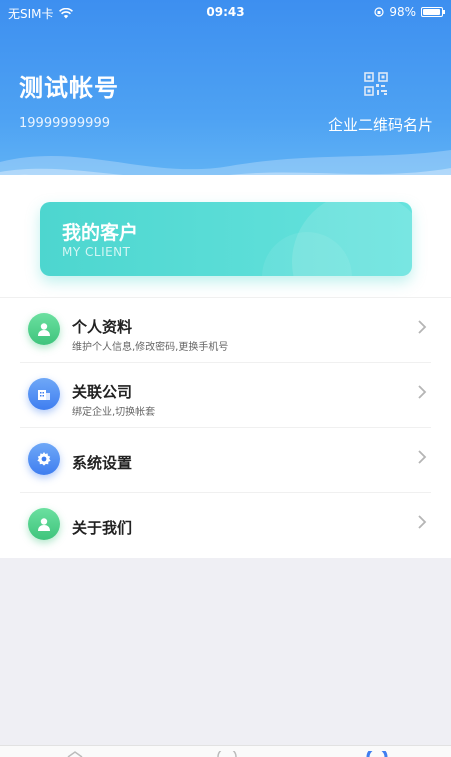 The height and width of the screenshot is (757, 451). I want to click on tab-mine-icon, so click(377, 754).